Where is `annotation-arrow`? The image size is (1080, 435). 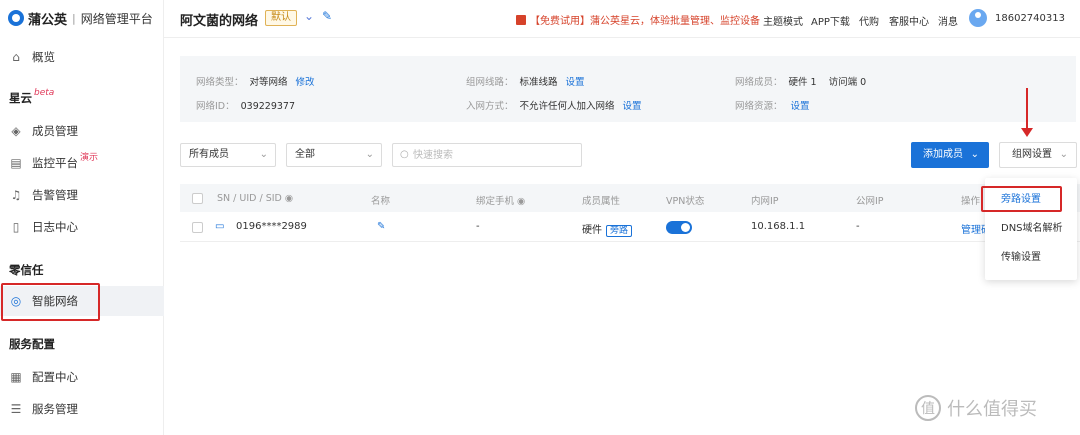
annotation-arrow is located at coordinates (1027, 109).